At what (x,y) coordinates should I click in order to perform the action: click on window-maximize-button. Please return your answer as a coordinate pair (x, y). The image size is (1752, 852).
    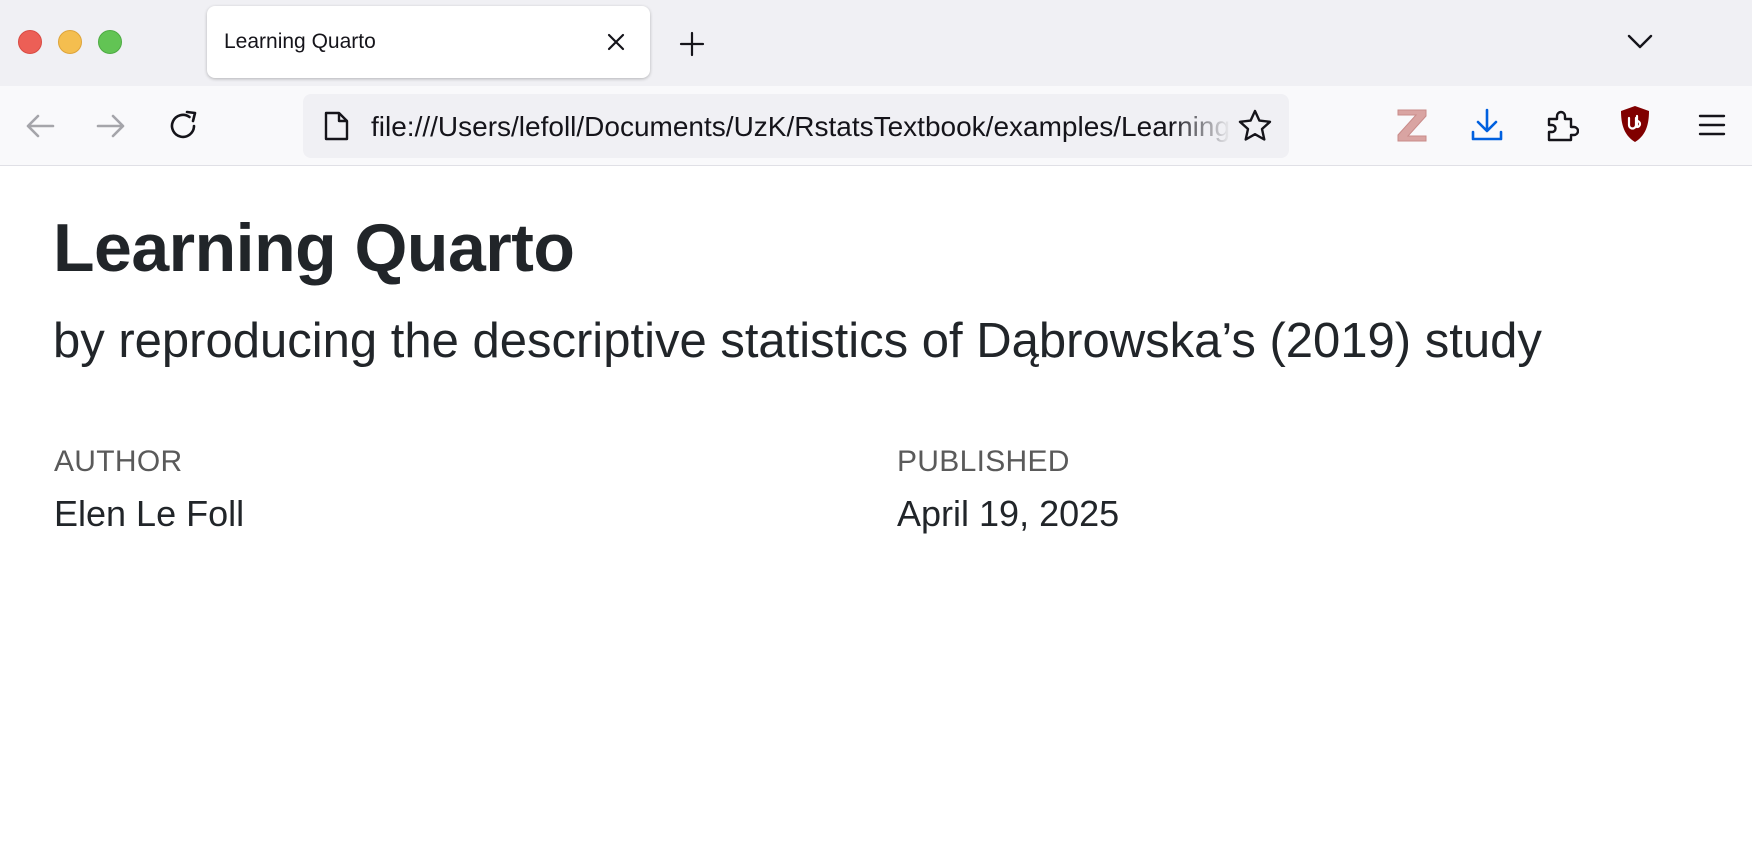
    Looking at the image, I should click on (110, 42).